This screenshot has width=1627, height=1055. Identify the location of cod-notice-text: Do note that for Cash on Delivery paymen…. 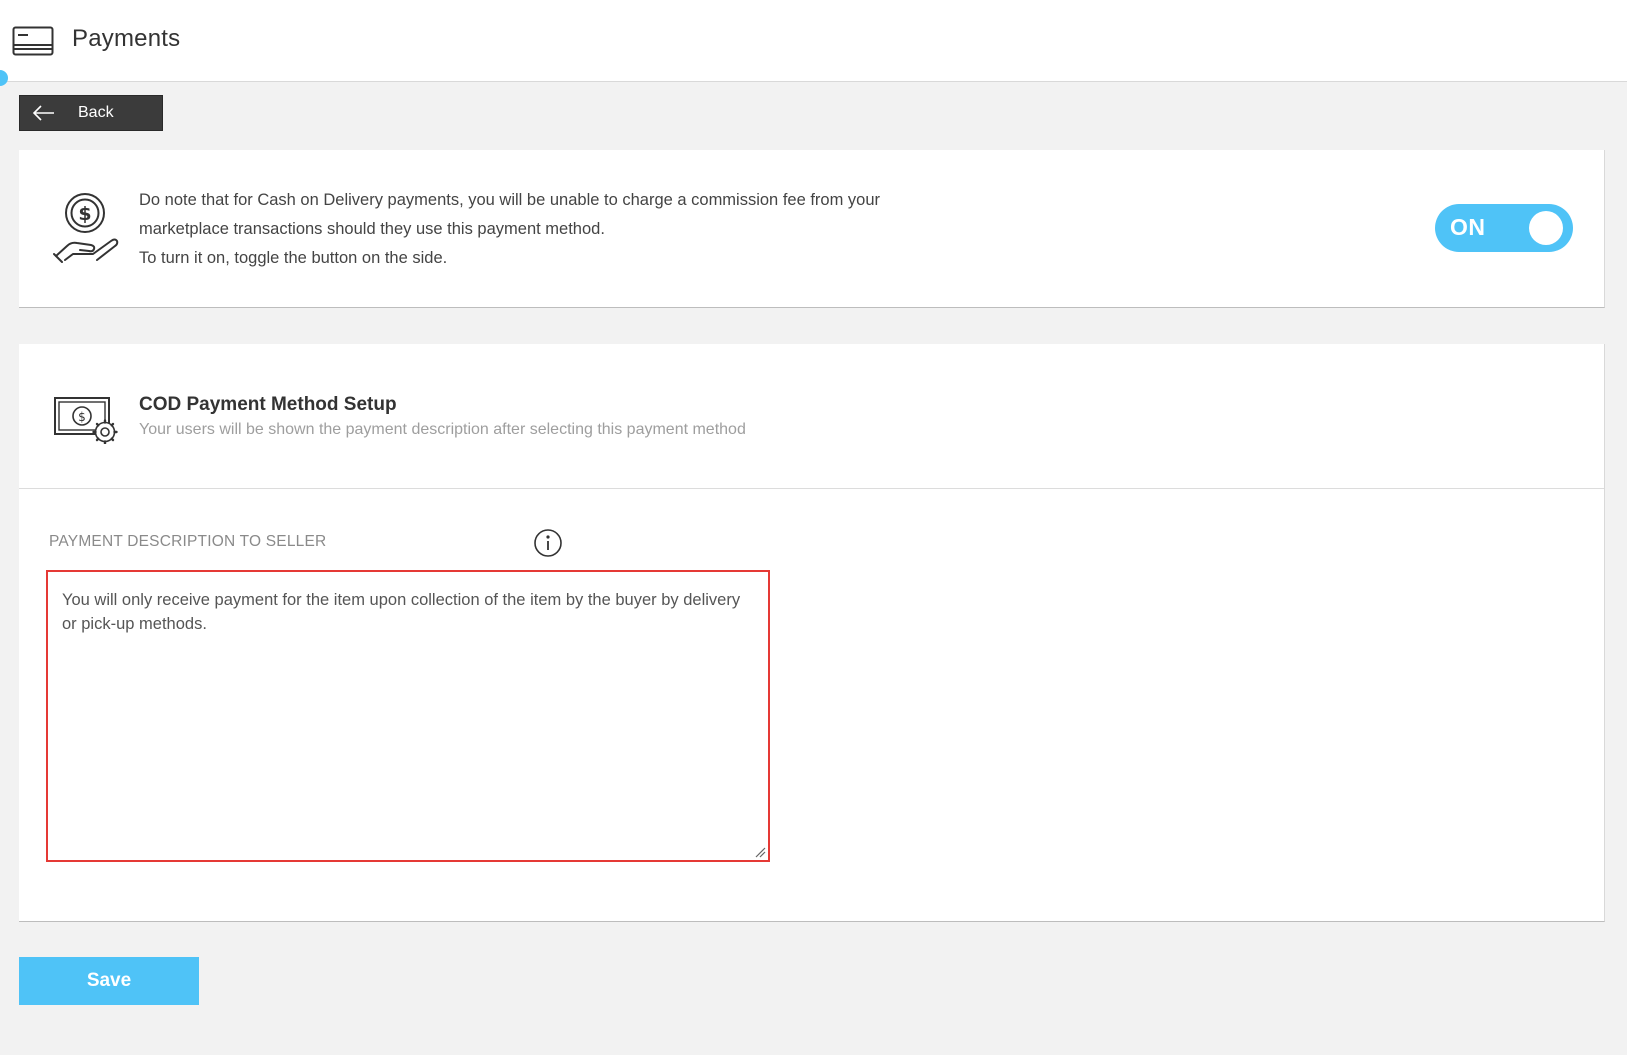
(559, 229).